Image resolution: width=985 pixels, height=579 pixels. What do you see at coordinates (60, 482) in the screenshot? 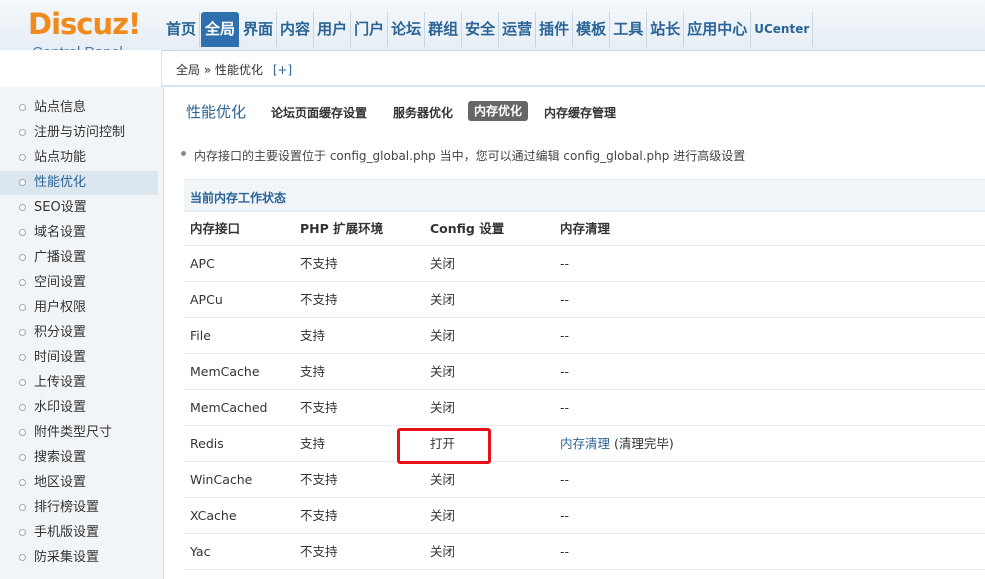
I see `sidebar-item-label: 地区设置` at bounding box center [60, 482].